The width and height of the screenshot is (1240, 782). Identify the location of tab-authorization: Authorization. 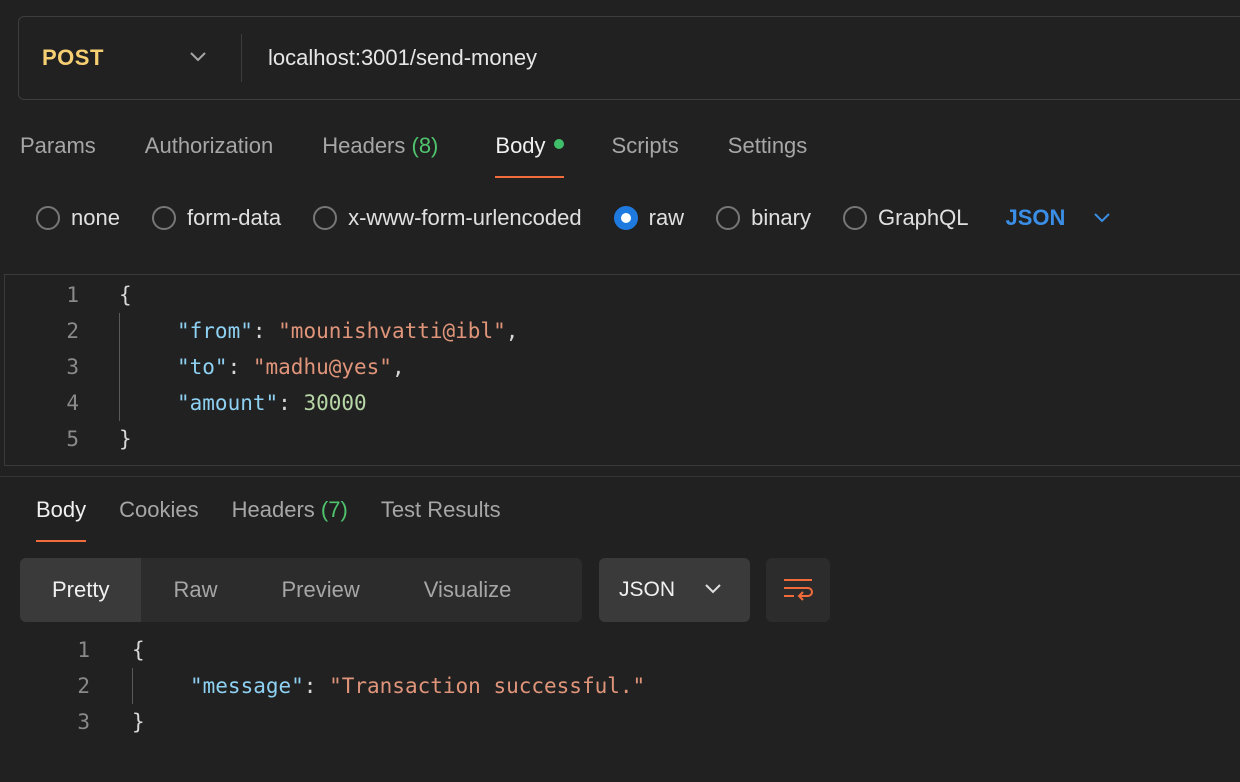
(209, 152).